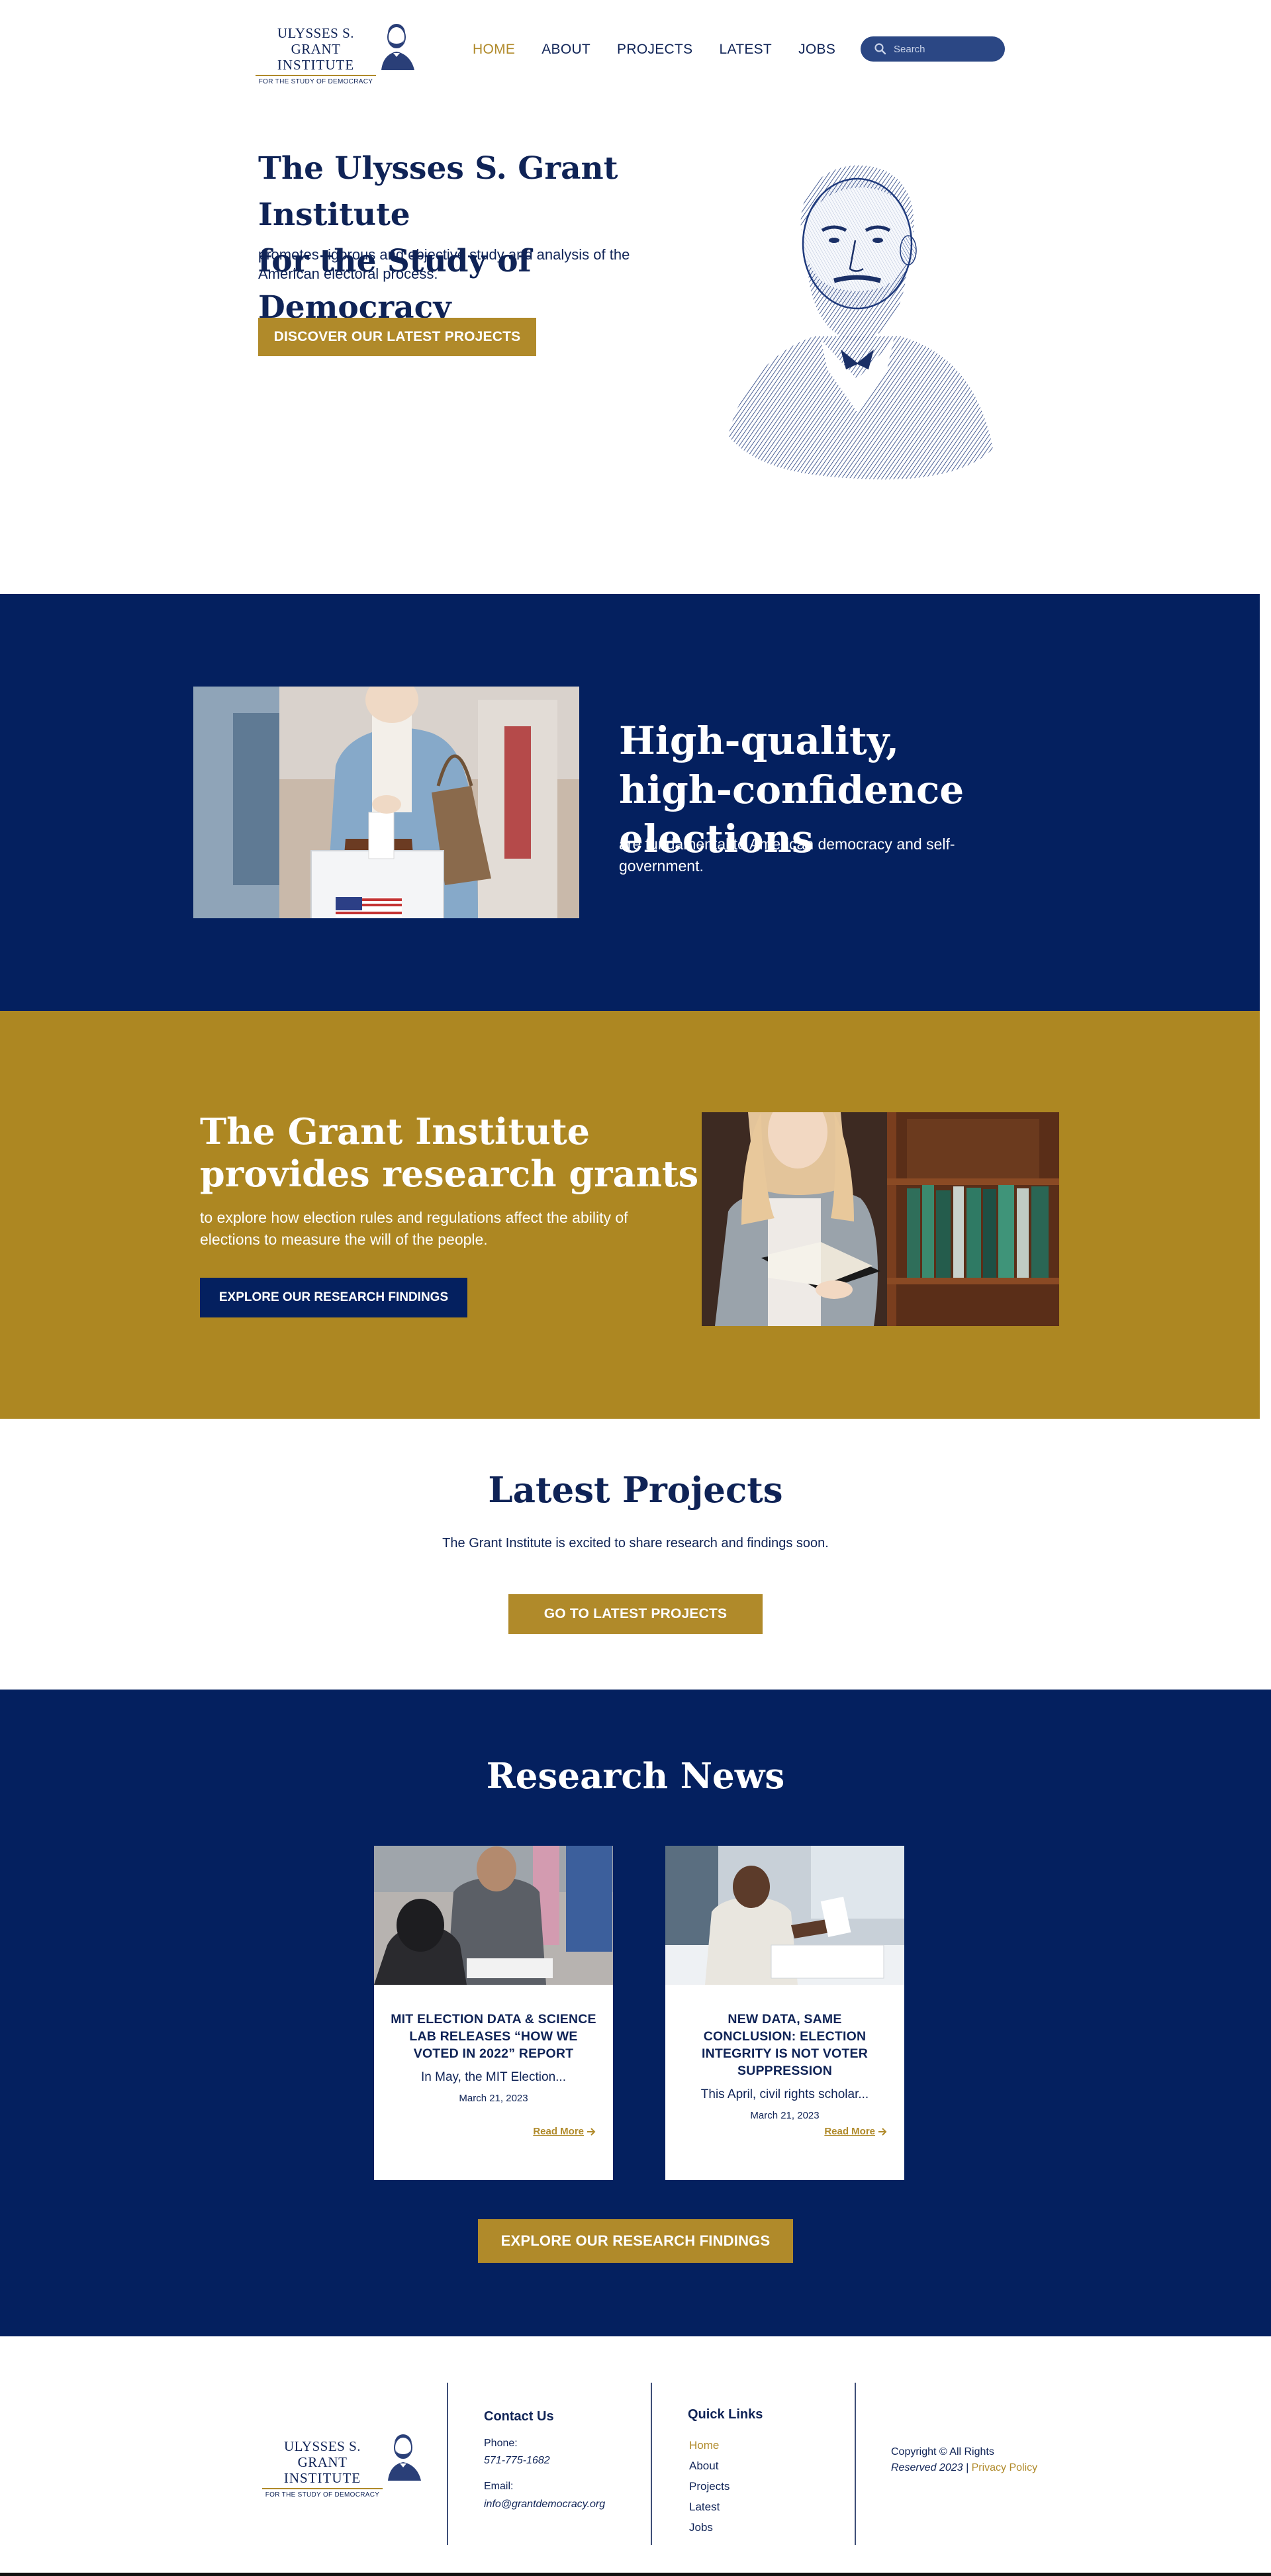 The width and height of the screenshot is (1271, 2576). Describe the element at coordinates (636, 2574) in the screenshot. I see `footer-bottom-bar` at that location.